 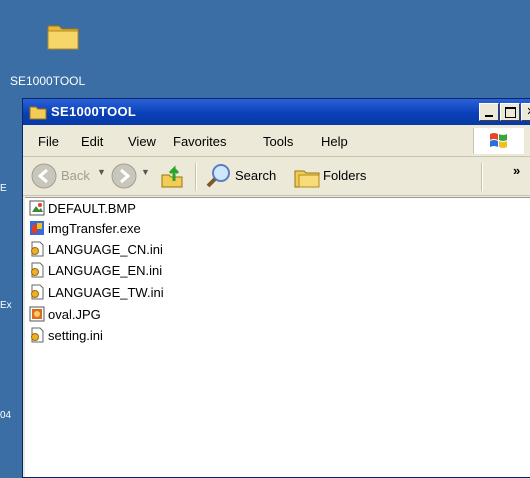 I want to click on search-label: Search, so click(x=256, y=175).